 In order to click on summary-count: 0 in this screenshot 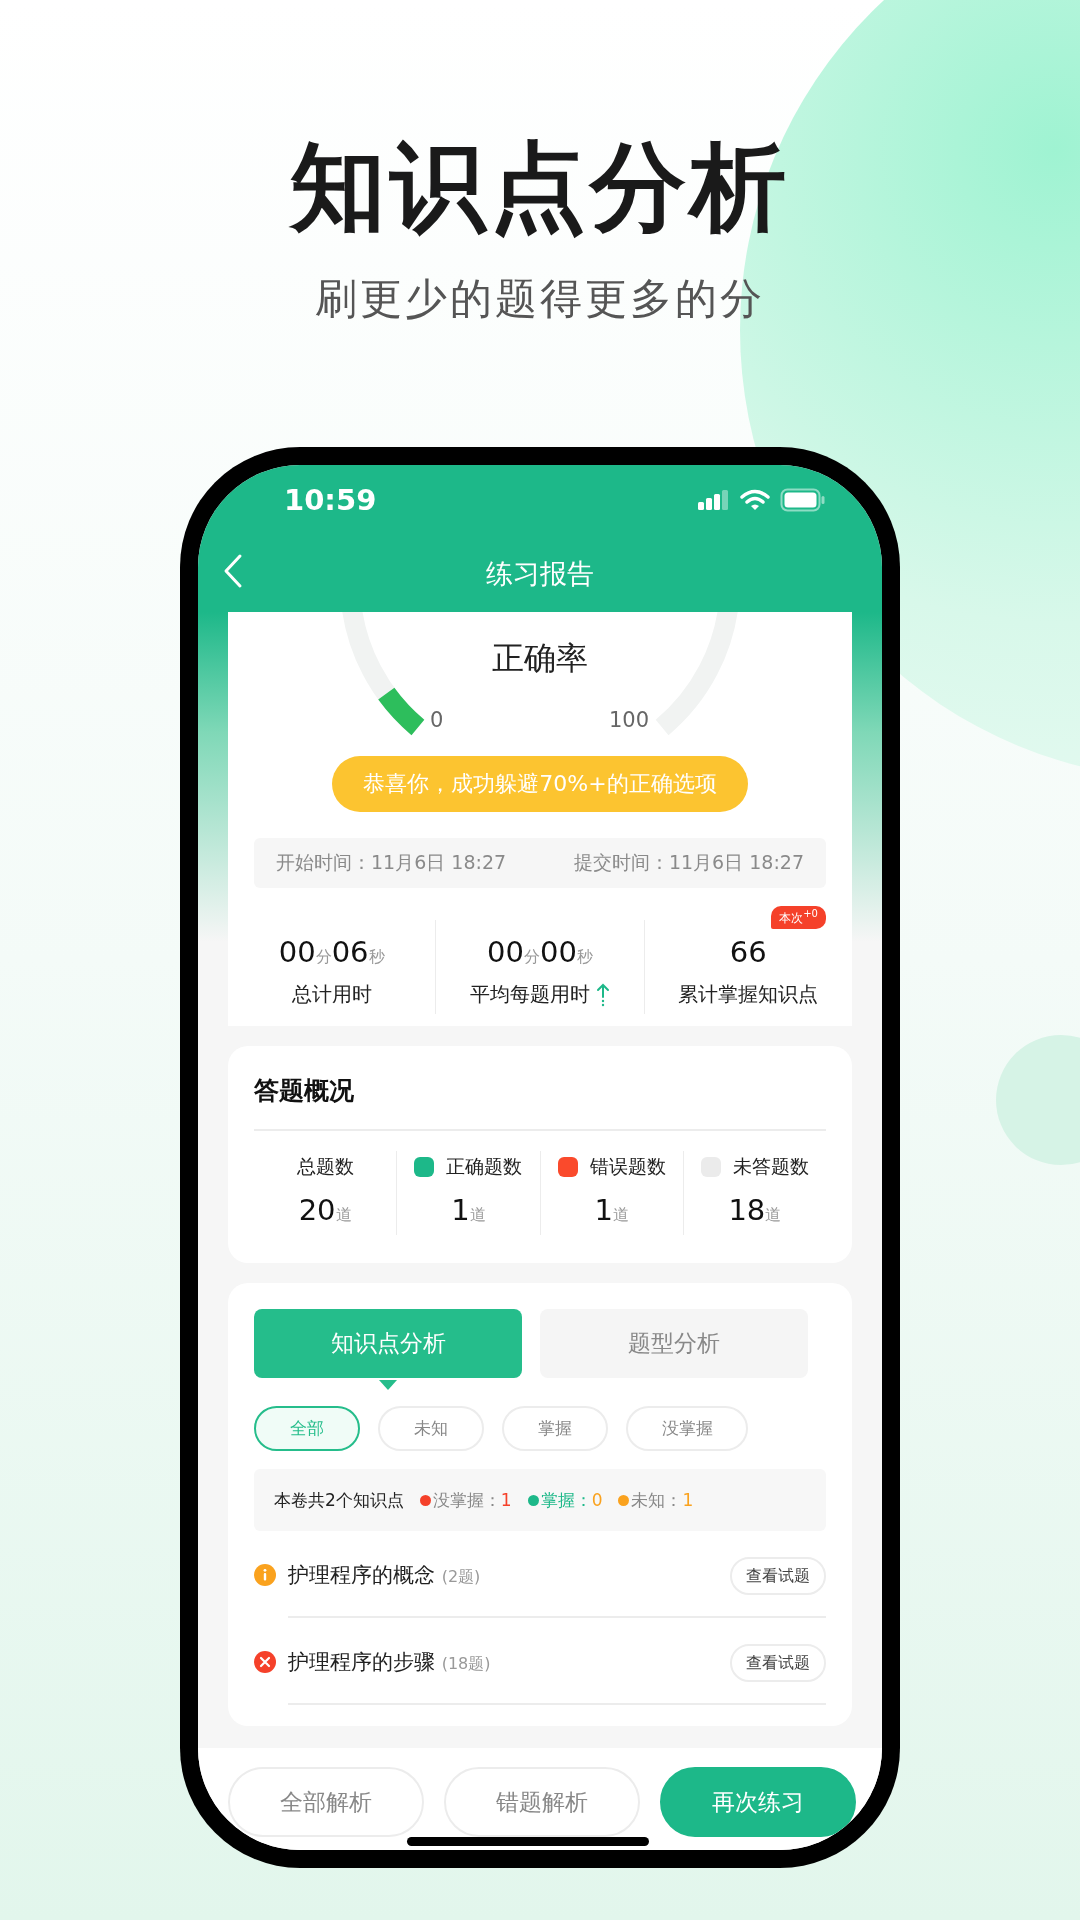, I will do `click(597, 1500)`.